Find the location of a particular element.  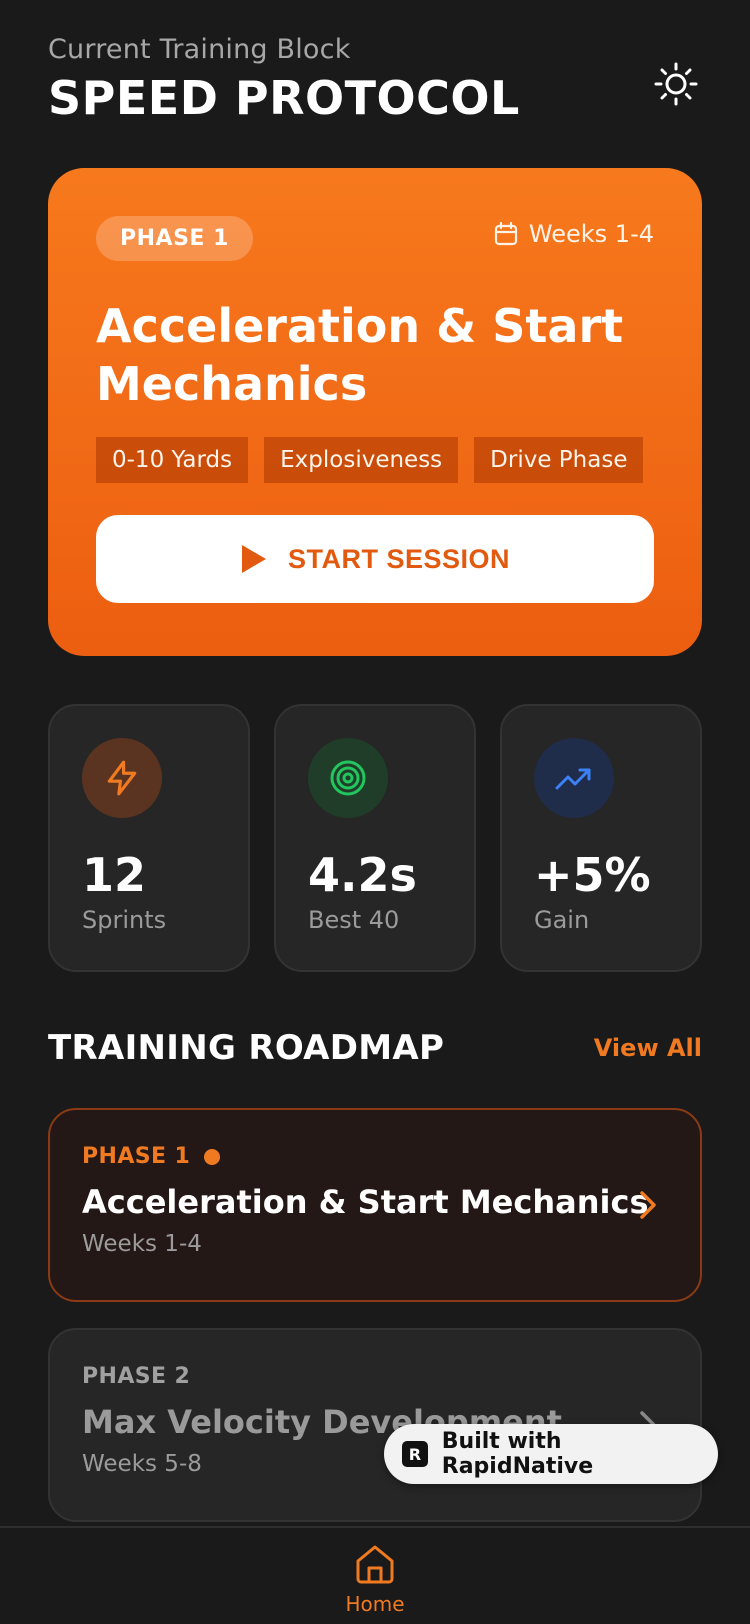

stat-card-gain: +5% Gain is located at coordinates (601, 838).